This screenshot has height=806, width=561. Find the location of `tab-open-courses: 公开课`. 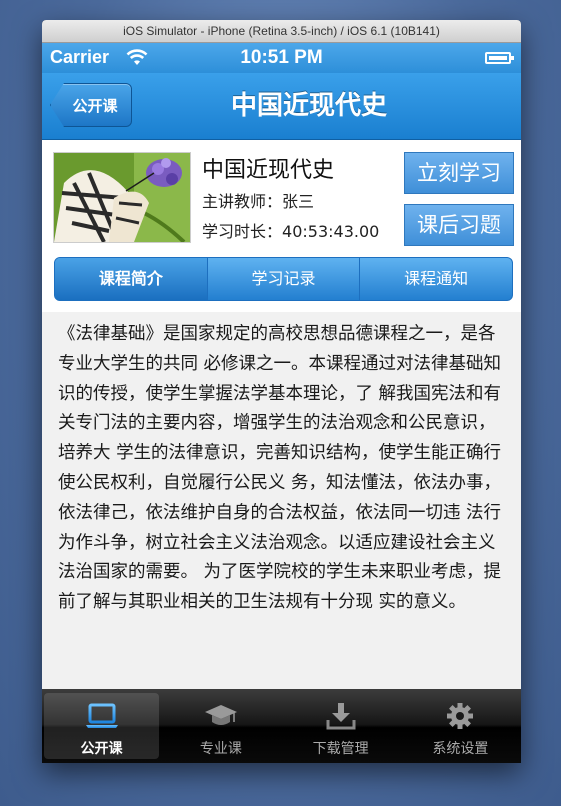

tab-open-courses: 公开课 is located at coordinates (101, 726).